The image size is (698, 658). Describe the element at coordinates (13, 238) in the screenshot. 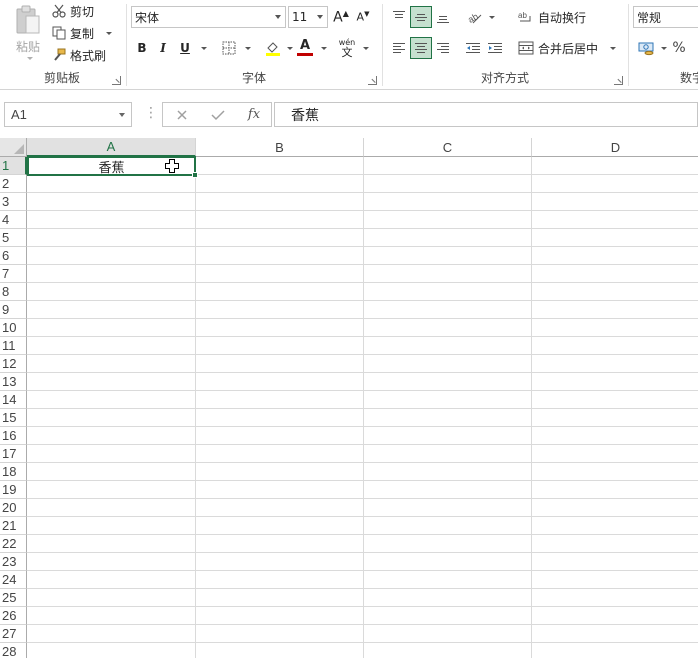

I see `row-header-5: 5` at that location.